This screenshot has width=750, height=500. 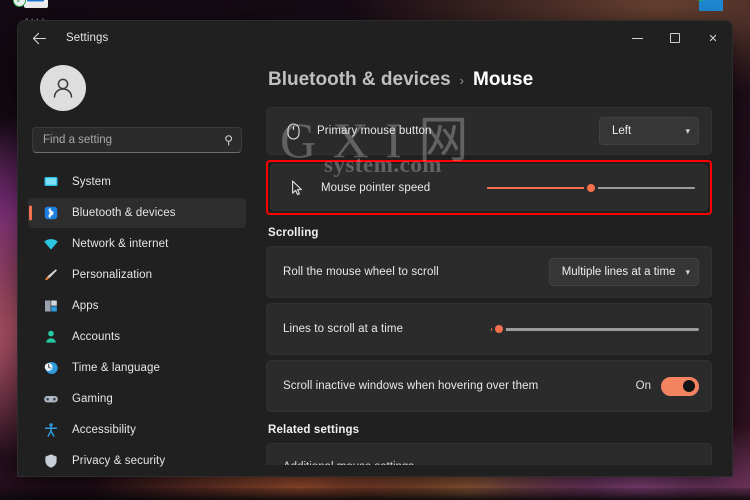 What do you see at coordinates (92, 399) in the screenshot?
I see `sidebar-item-label: Gaming` at bounding box center [92, 399].